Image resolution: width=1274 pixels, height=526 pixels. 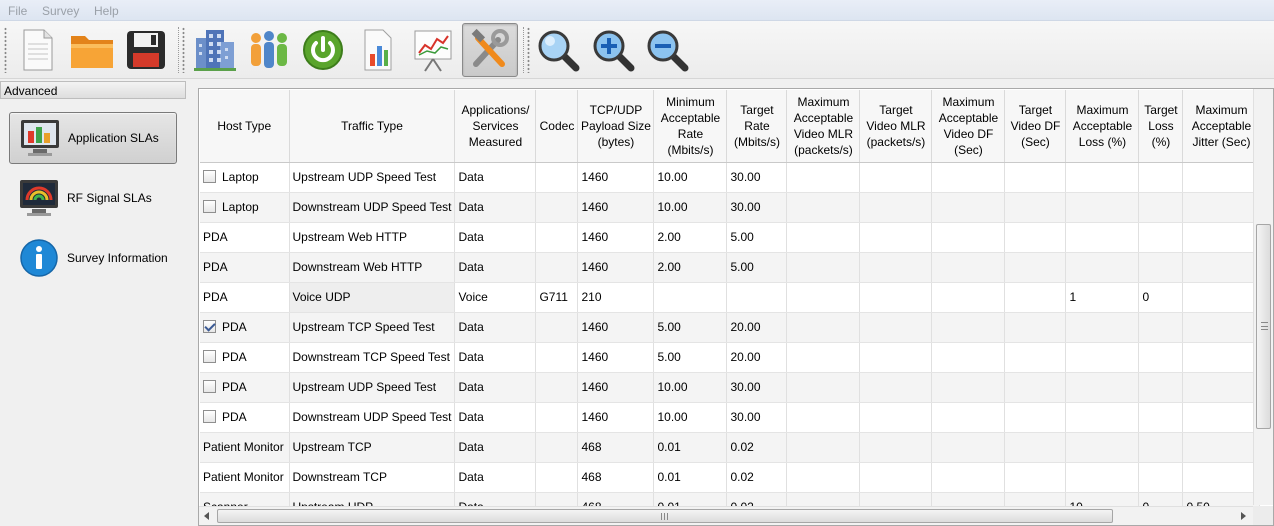 I want to click on menu-file: File, so click(x=17, y=11).